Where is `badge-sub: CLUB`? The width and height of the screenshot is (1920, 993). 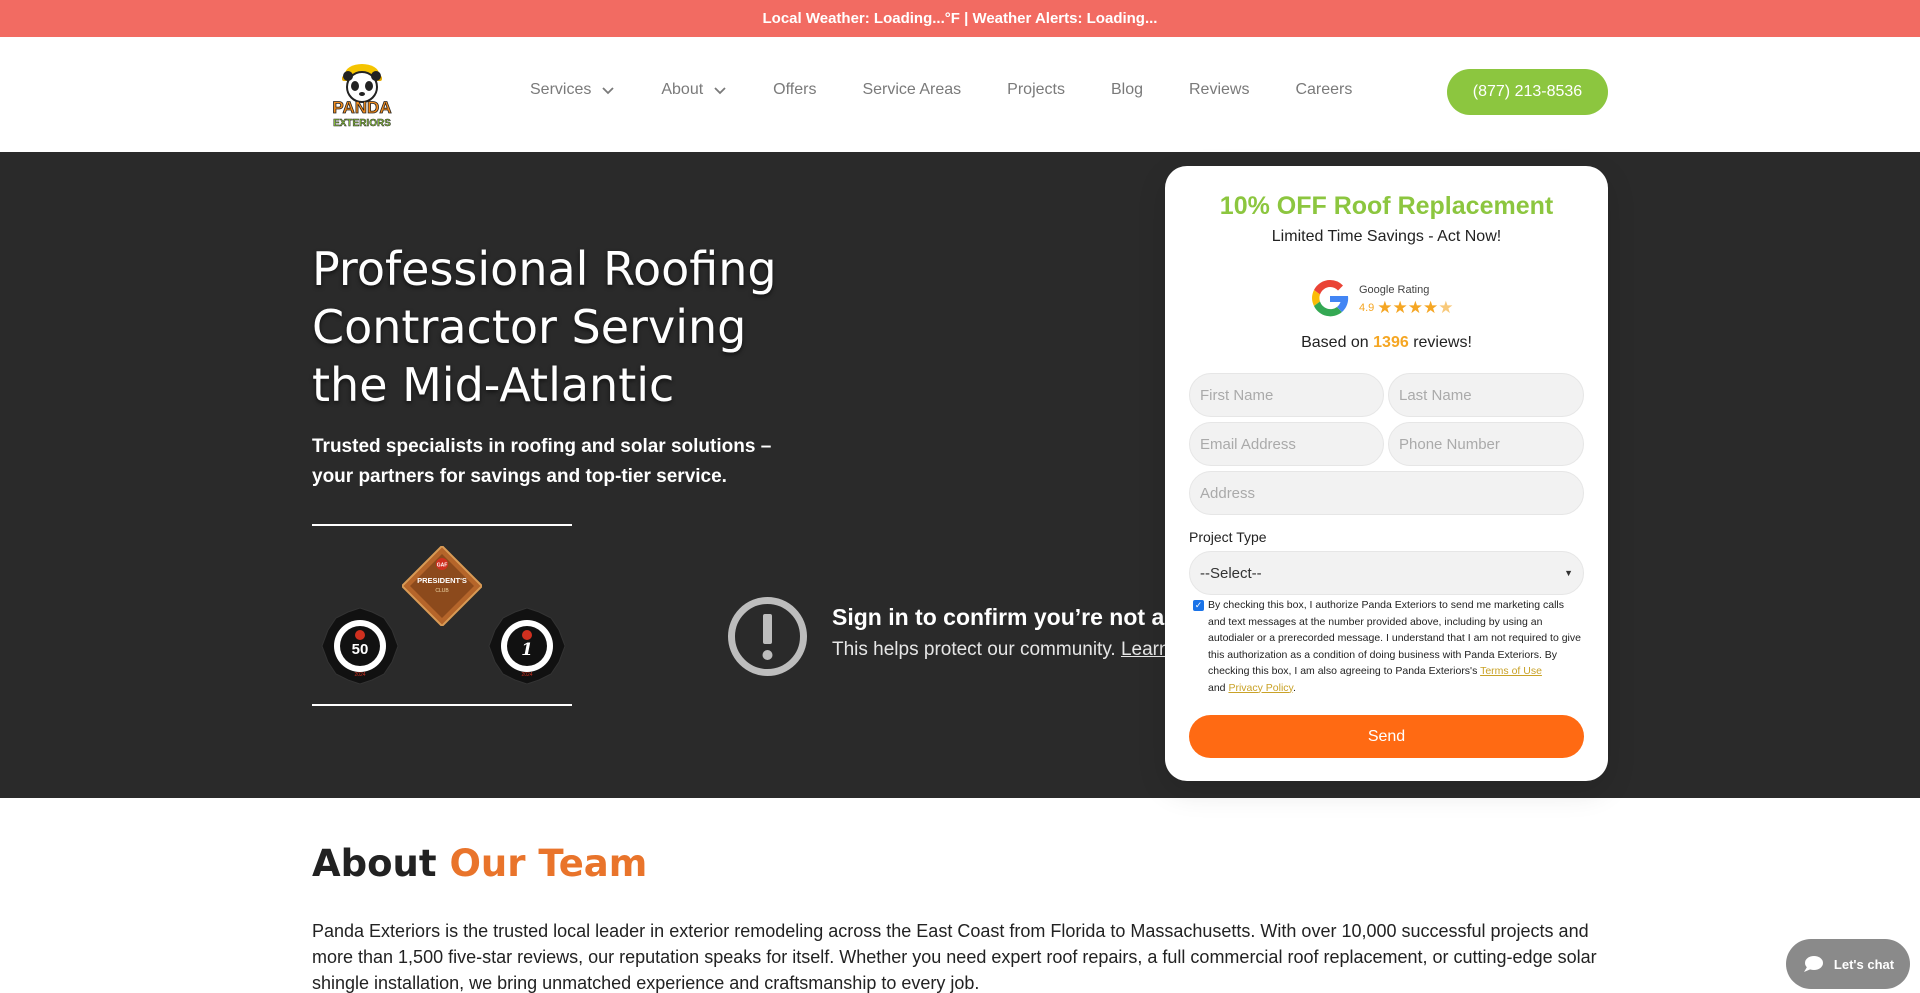 badge-sub: CLUB is located at coordinates (442, 591).